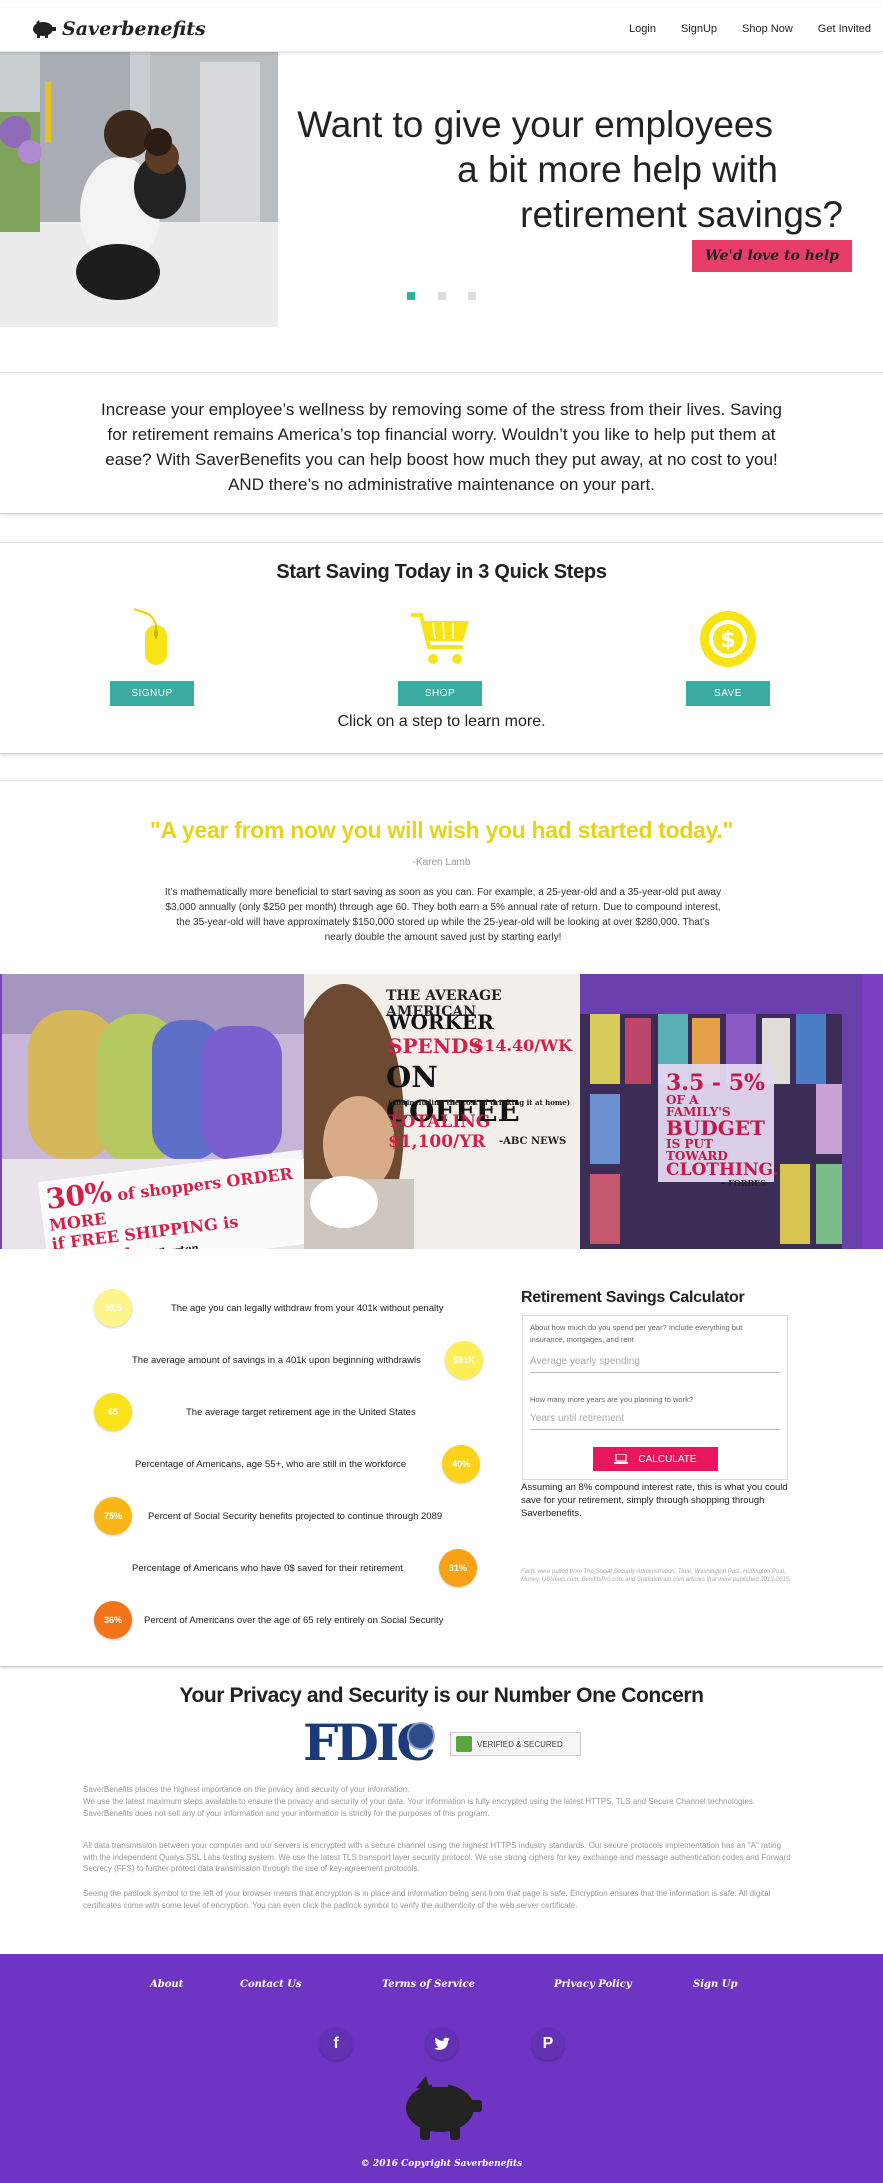 The height and width of the screenshot is (2183, 883). What do you see at coordinates (113, 1308) in the screenshot?
I see `fact-circle: 59.5` at bounding box center [113, 1308].